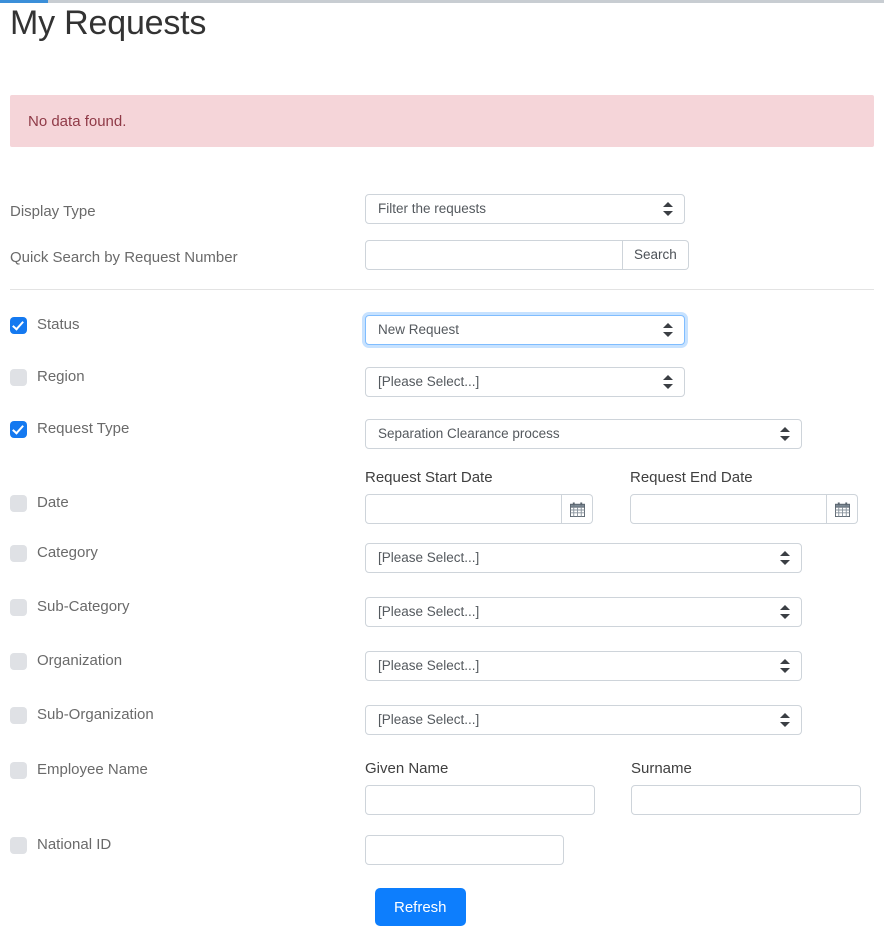 Image resolution: width=884 pixels, height=926 pixels. I want to click on request-end-date-label: Request End Date, so click(691, 477).